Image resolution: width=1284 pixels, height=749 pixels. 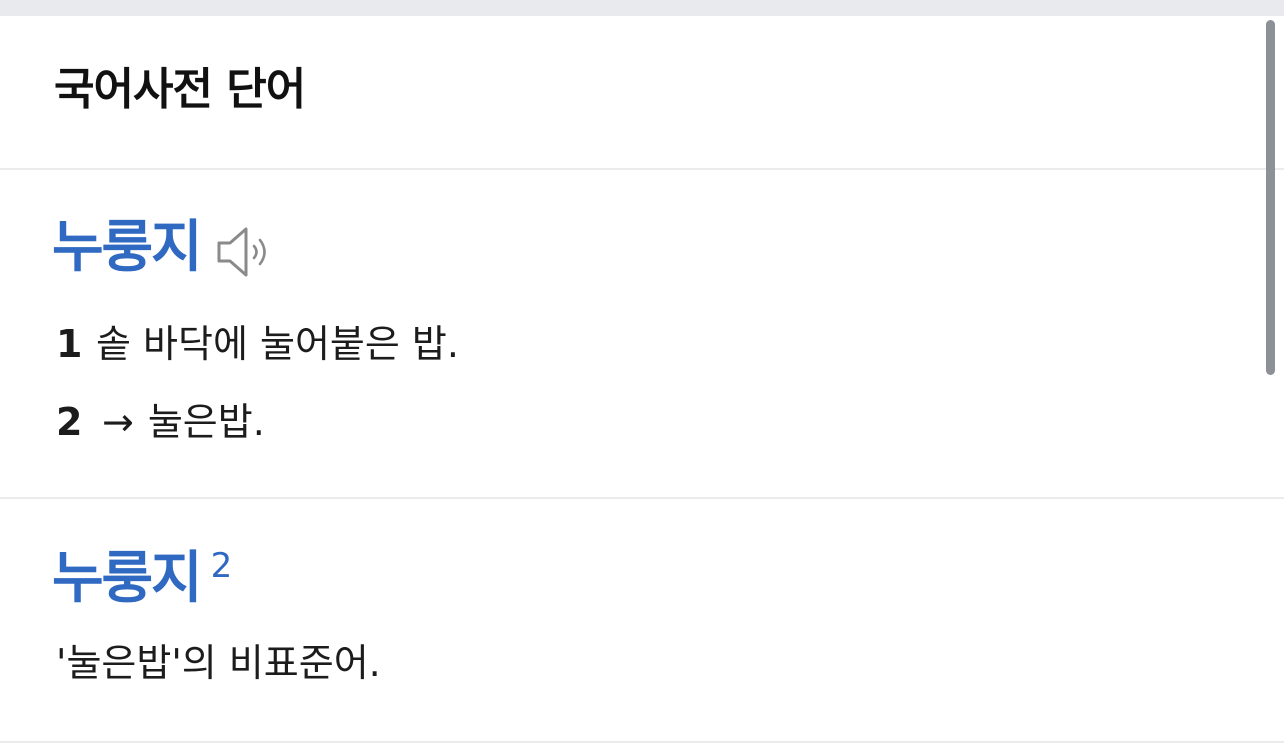 What do you see at coordinates (245, 252) in the screenshot?
I see `speaker-icon` at bounding box center [245, 252].